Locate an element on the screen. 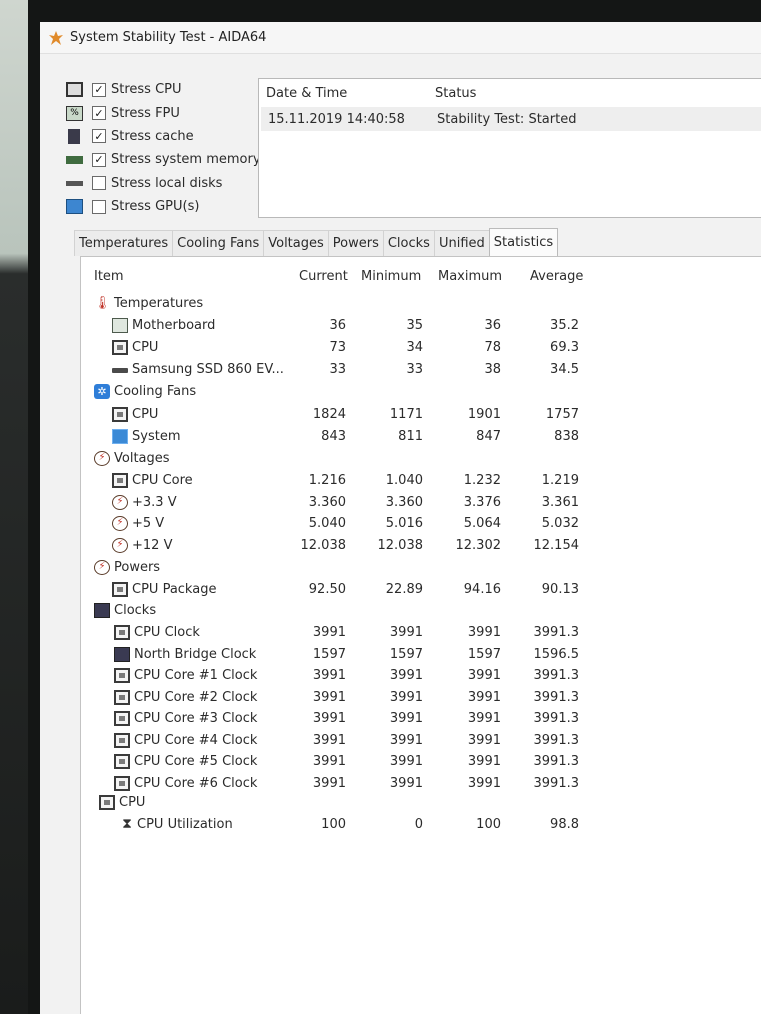 The image size is (761, 1014). item-label: CPU Package is located at coordinates (174, 589).